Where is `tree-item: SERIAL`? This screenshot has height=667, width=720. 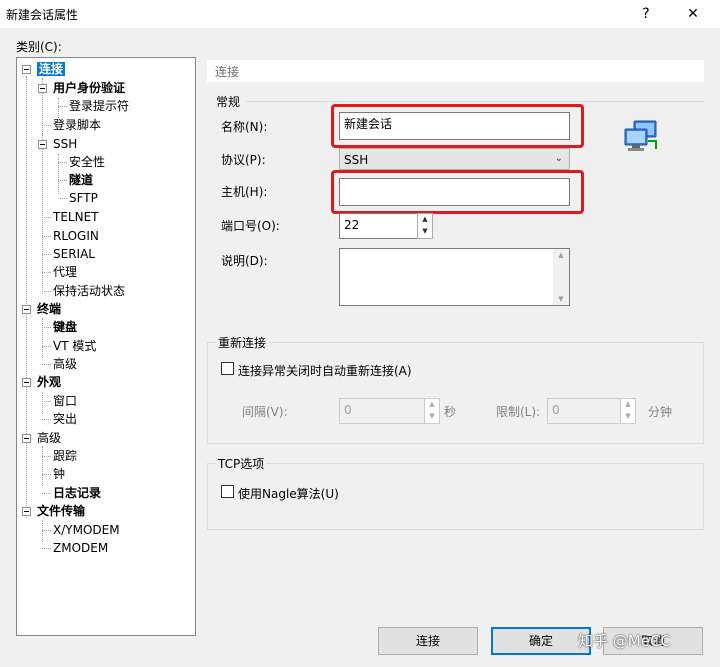 tree-item: SERIAL is located at coordinates (74, 254).